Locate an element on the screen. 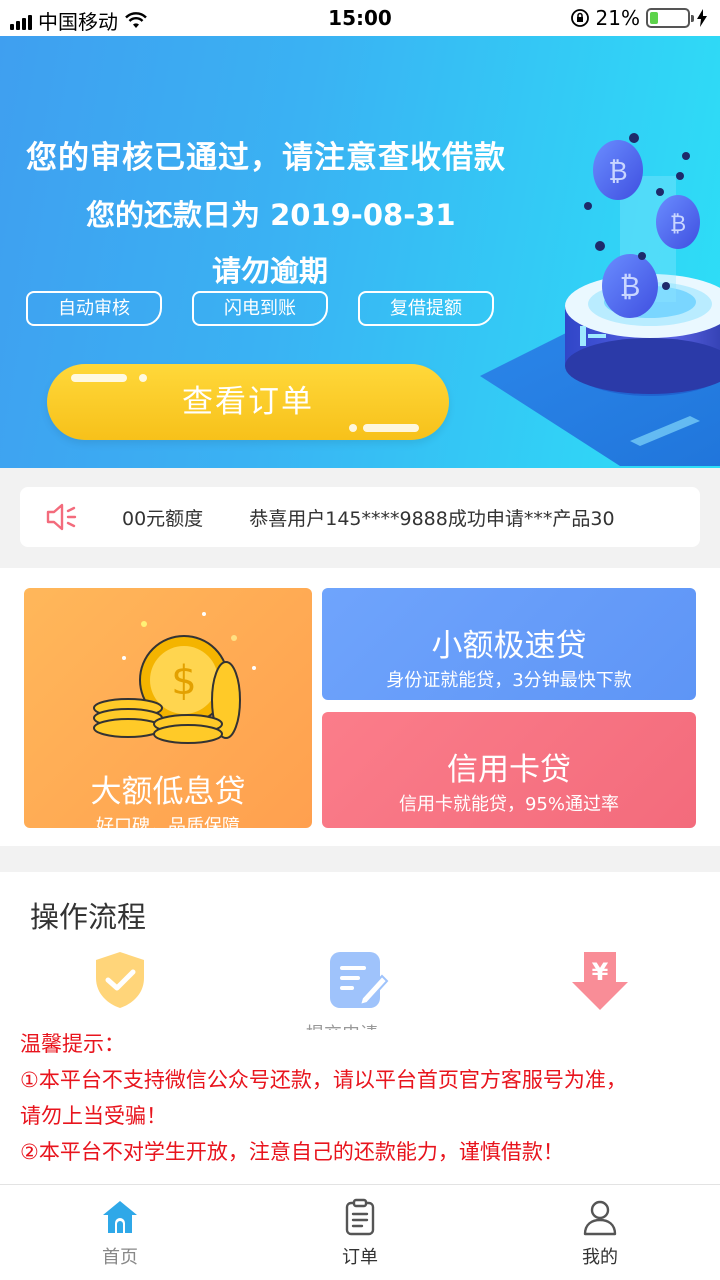  credit-loan-title: 信用卡贷 is located at coordinates (509, 770).